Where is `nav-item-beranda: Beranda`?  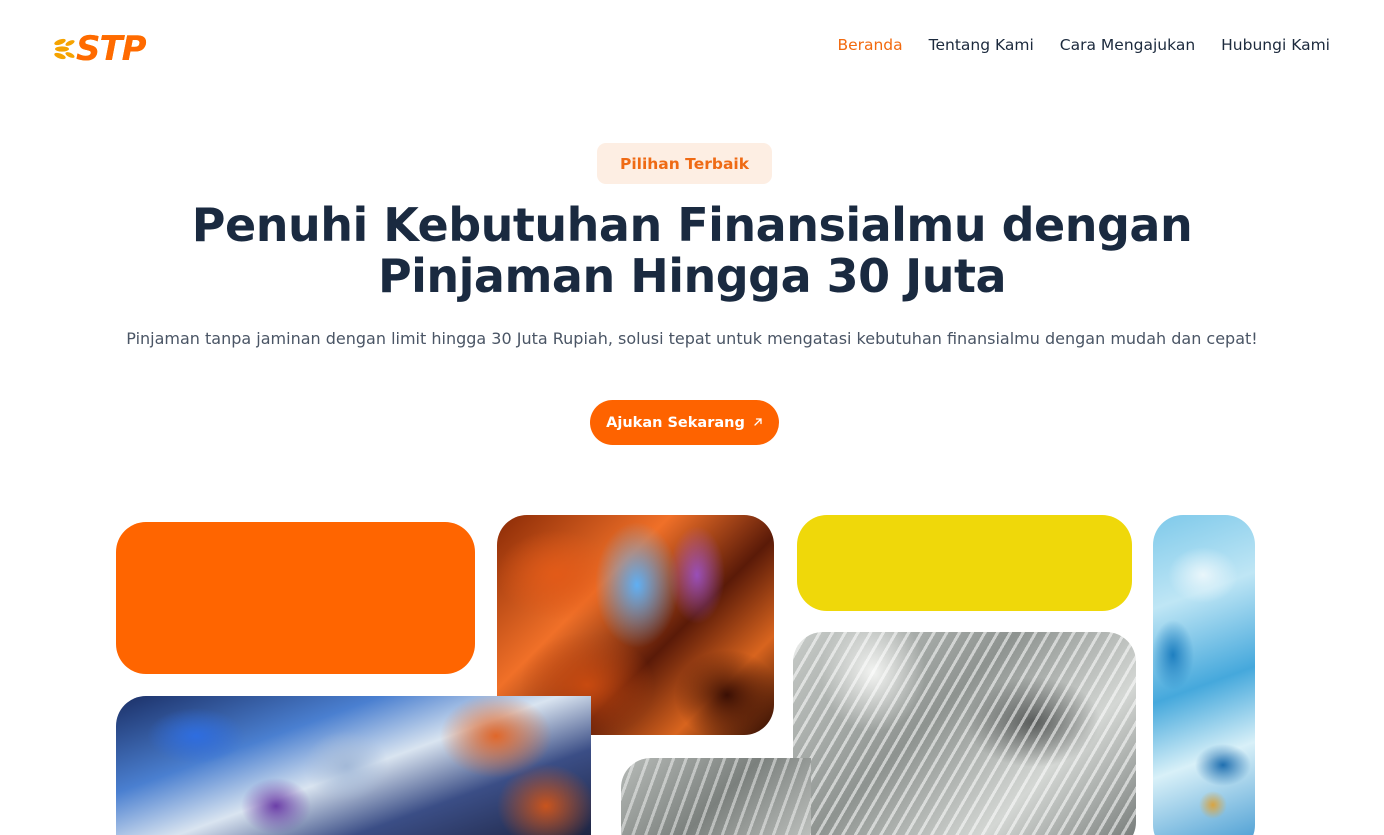
nav-item-beranda: Beranda is located at coordinates (869, 45).